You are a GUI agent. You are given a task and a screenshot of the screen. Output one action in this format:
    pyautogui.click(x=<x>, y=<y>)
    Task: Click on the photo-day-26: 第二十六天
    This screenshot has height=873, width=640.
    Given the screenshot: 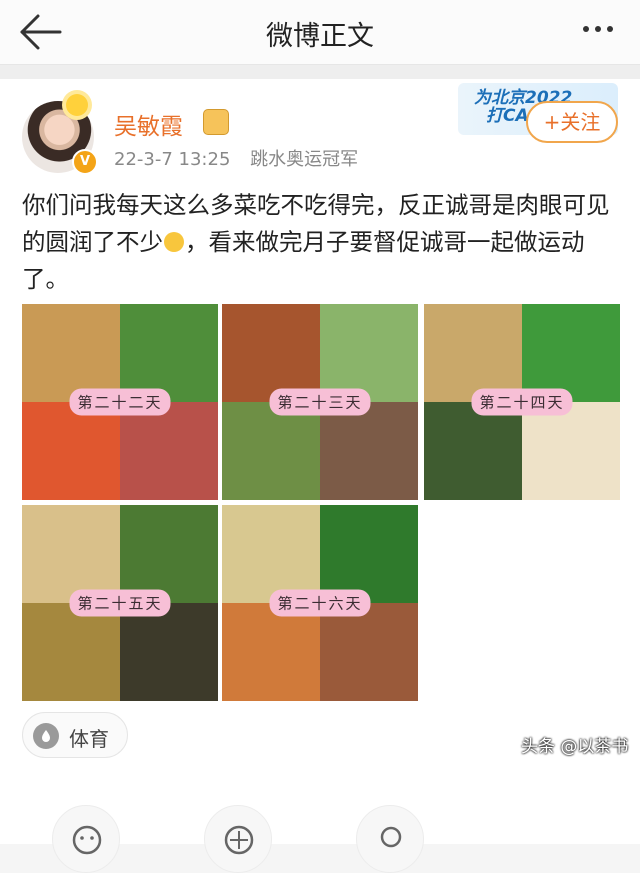 What is the action you would take?
    pyautogui.click(x=320, y=603)
    